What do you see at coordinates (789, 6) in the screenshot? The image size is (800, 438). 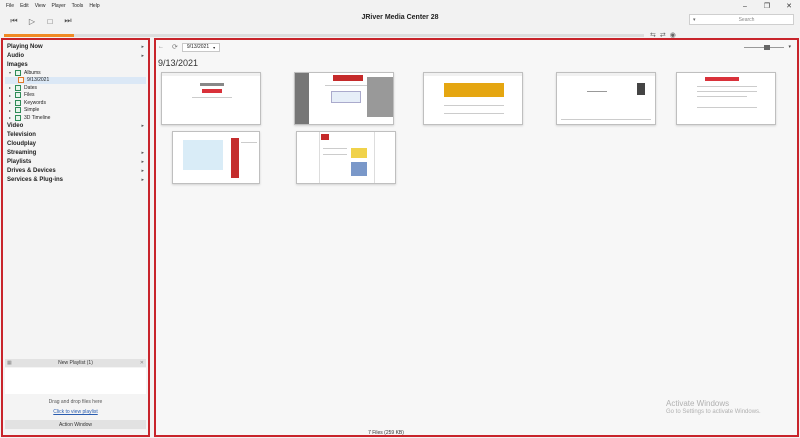 I see `close-button: ✕` at bounding box center [789, 6].